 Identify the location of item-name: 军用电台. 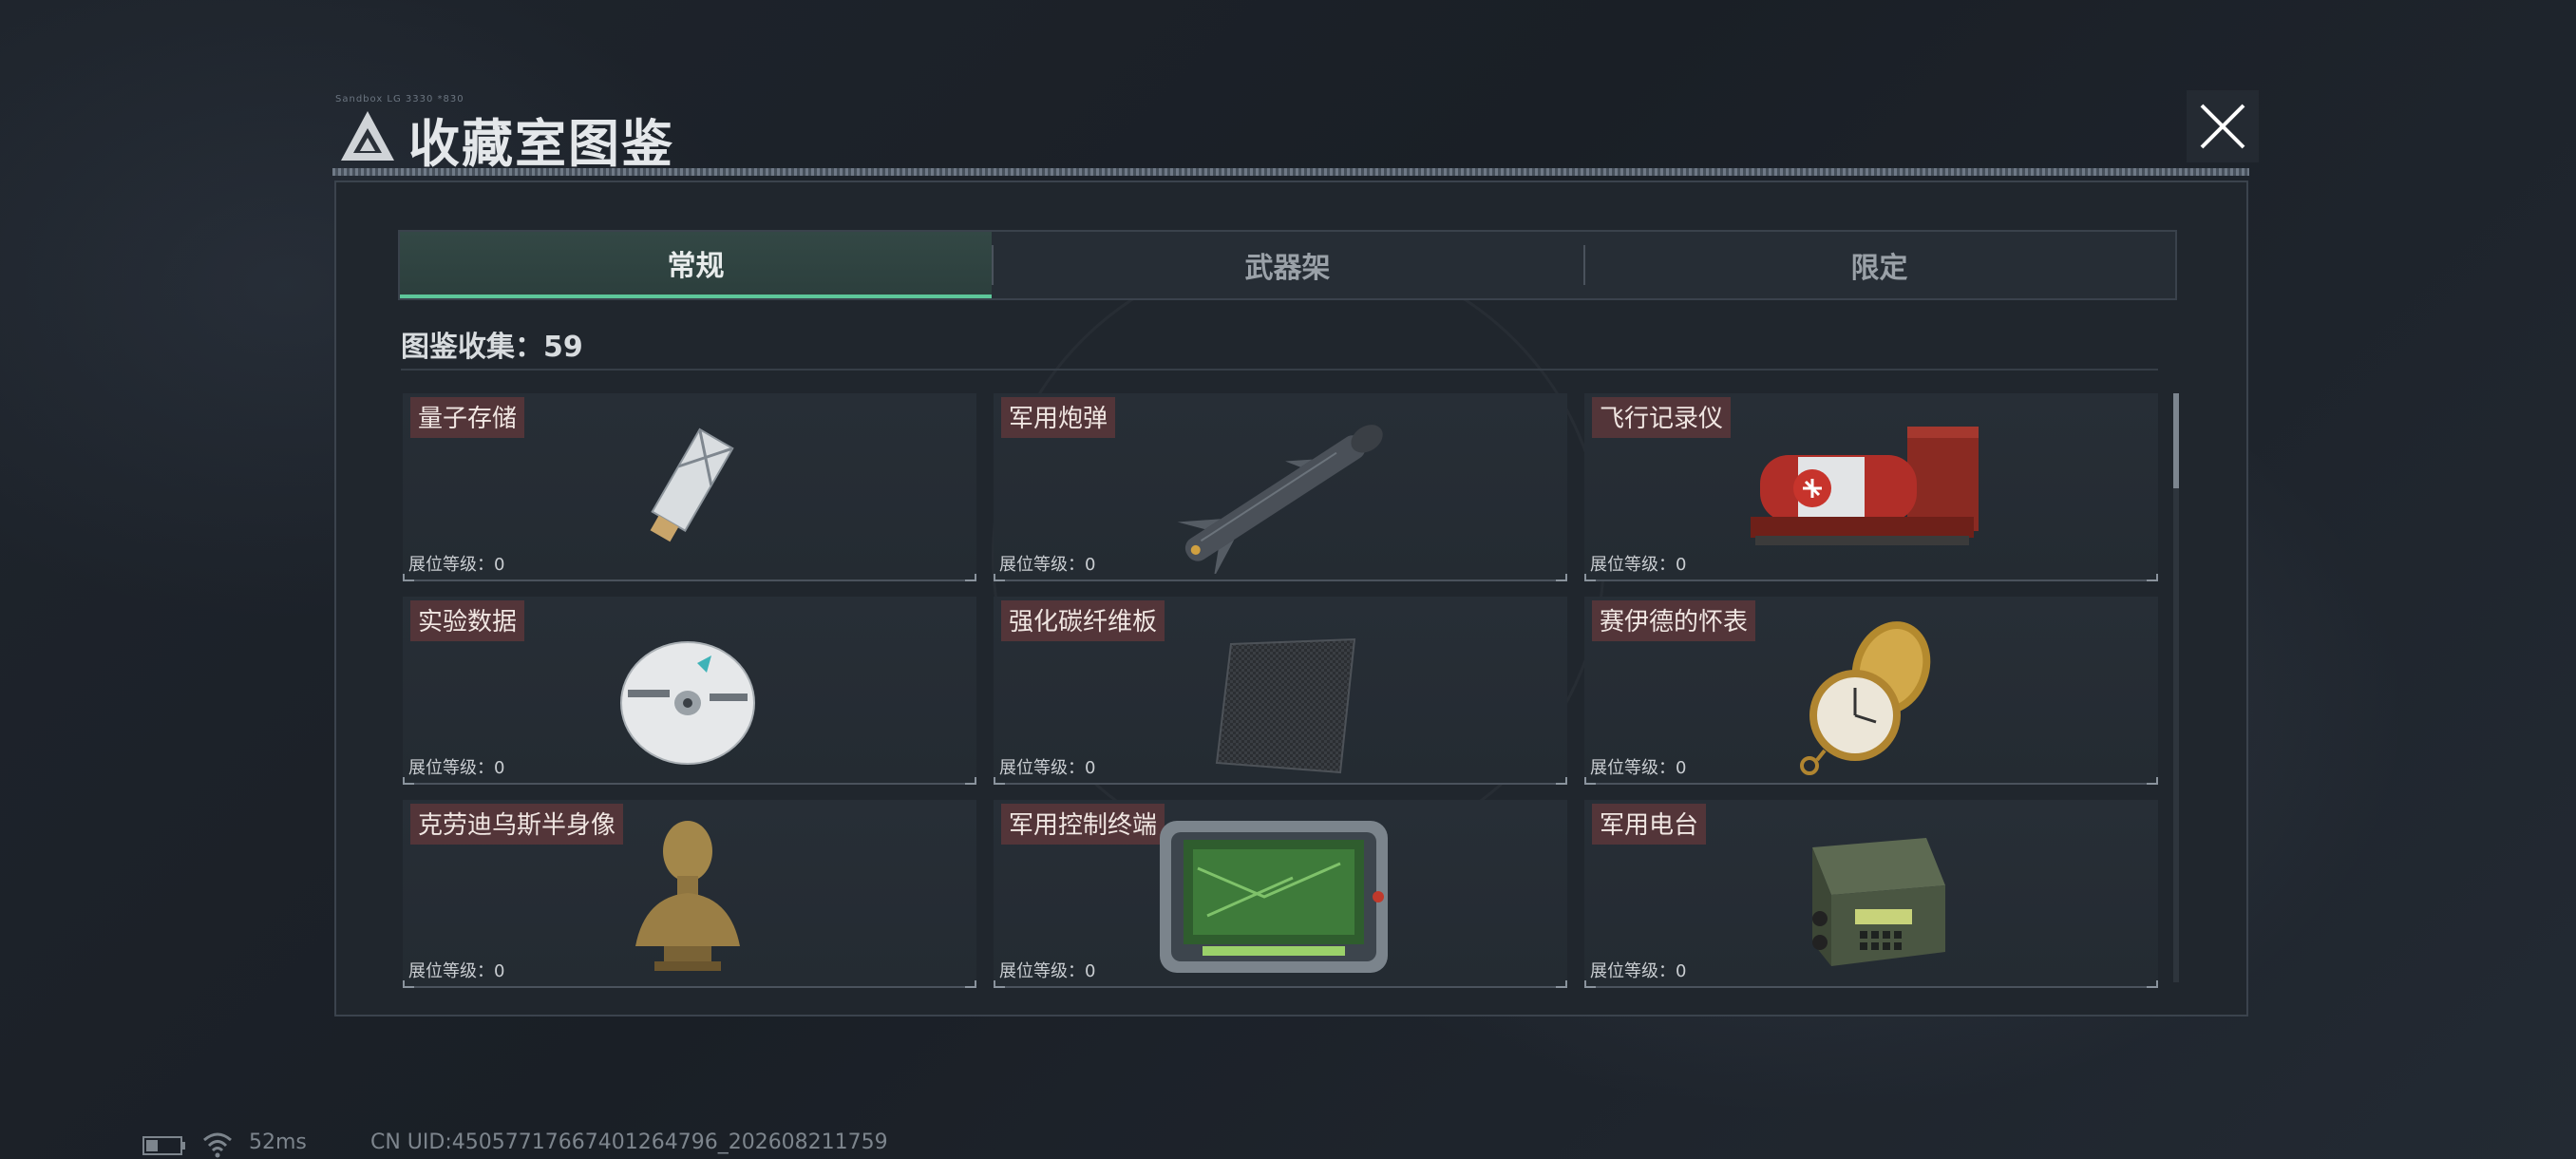
(1649, 824).